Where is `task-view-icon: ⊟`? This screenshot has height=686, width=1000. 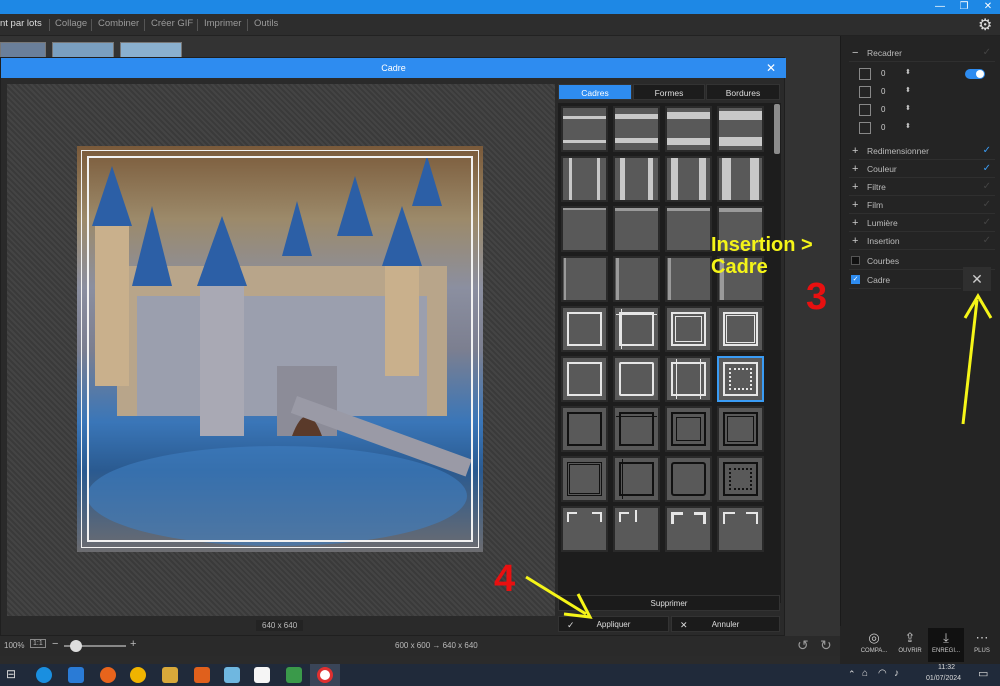 task-view-icon: ⊟ is located at coordinates (11, 674).